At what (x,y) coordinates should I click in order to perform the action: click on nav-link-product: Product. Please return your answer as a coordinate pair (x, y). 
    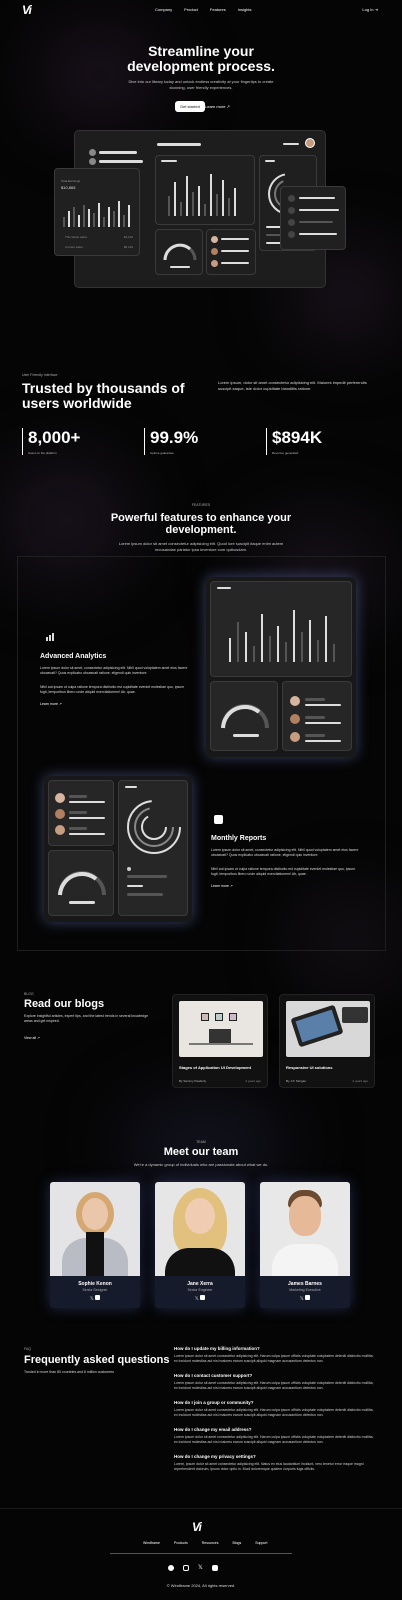
    Looking at the image, I should click on (191, 9).